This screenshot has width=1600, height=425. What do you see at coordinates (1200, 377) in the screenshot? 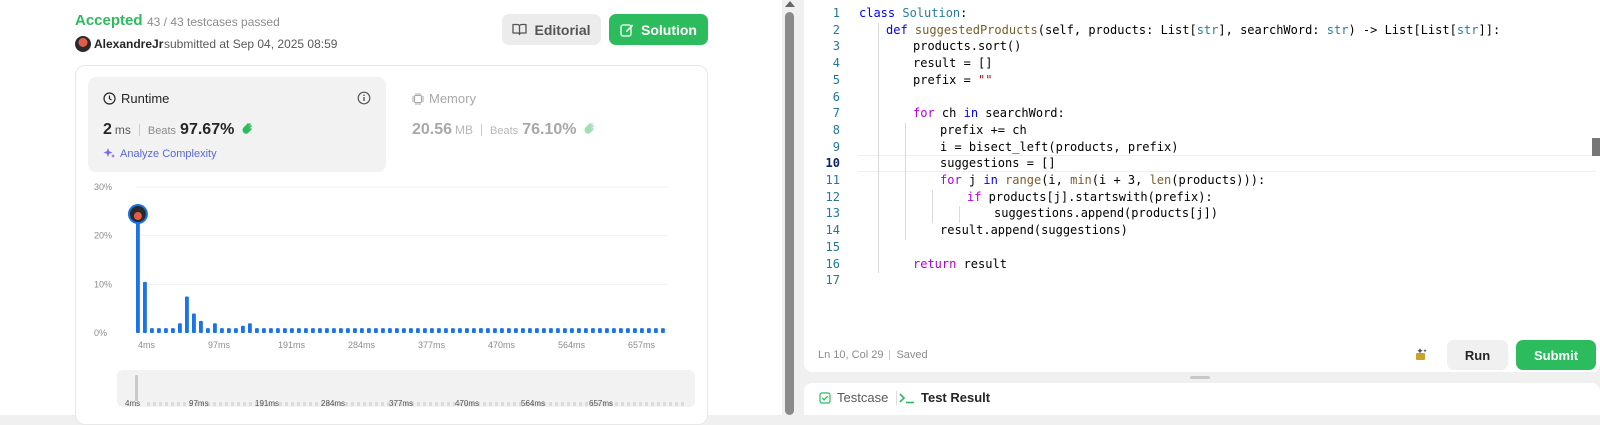
I see `resize-handle` at bounding box center [1200, 377].